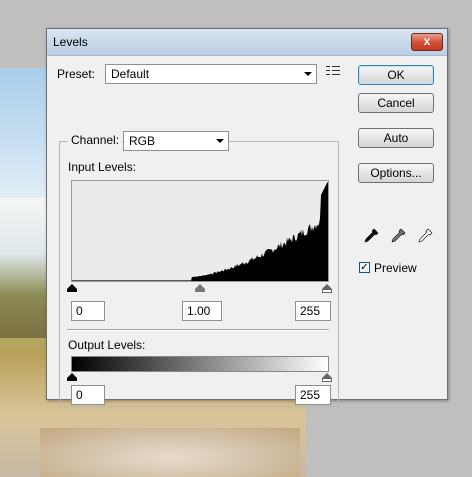 This screenshot has width=472, height=477. Describe the element at coordinates (142, 141) in the screenshot. I see `channel-value: RGB` at that location.